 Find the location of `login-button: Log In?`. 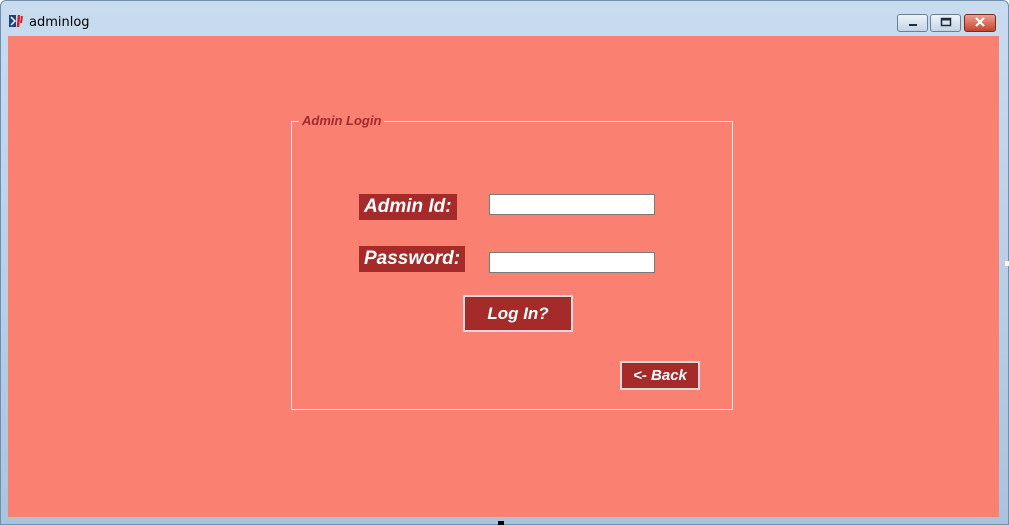

login-button: Log In? is located at coordinates (518, 313).